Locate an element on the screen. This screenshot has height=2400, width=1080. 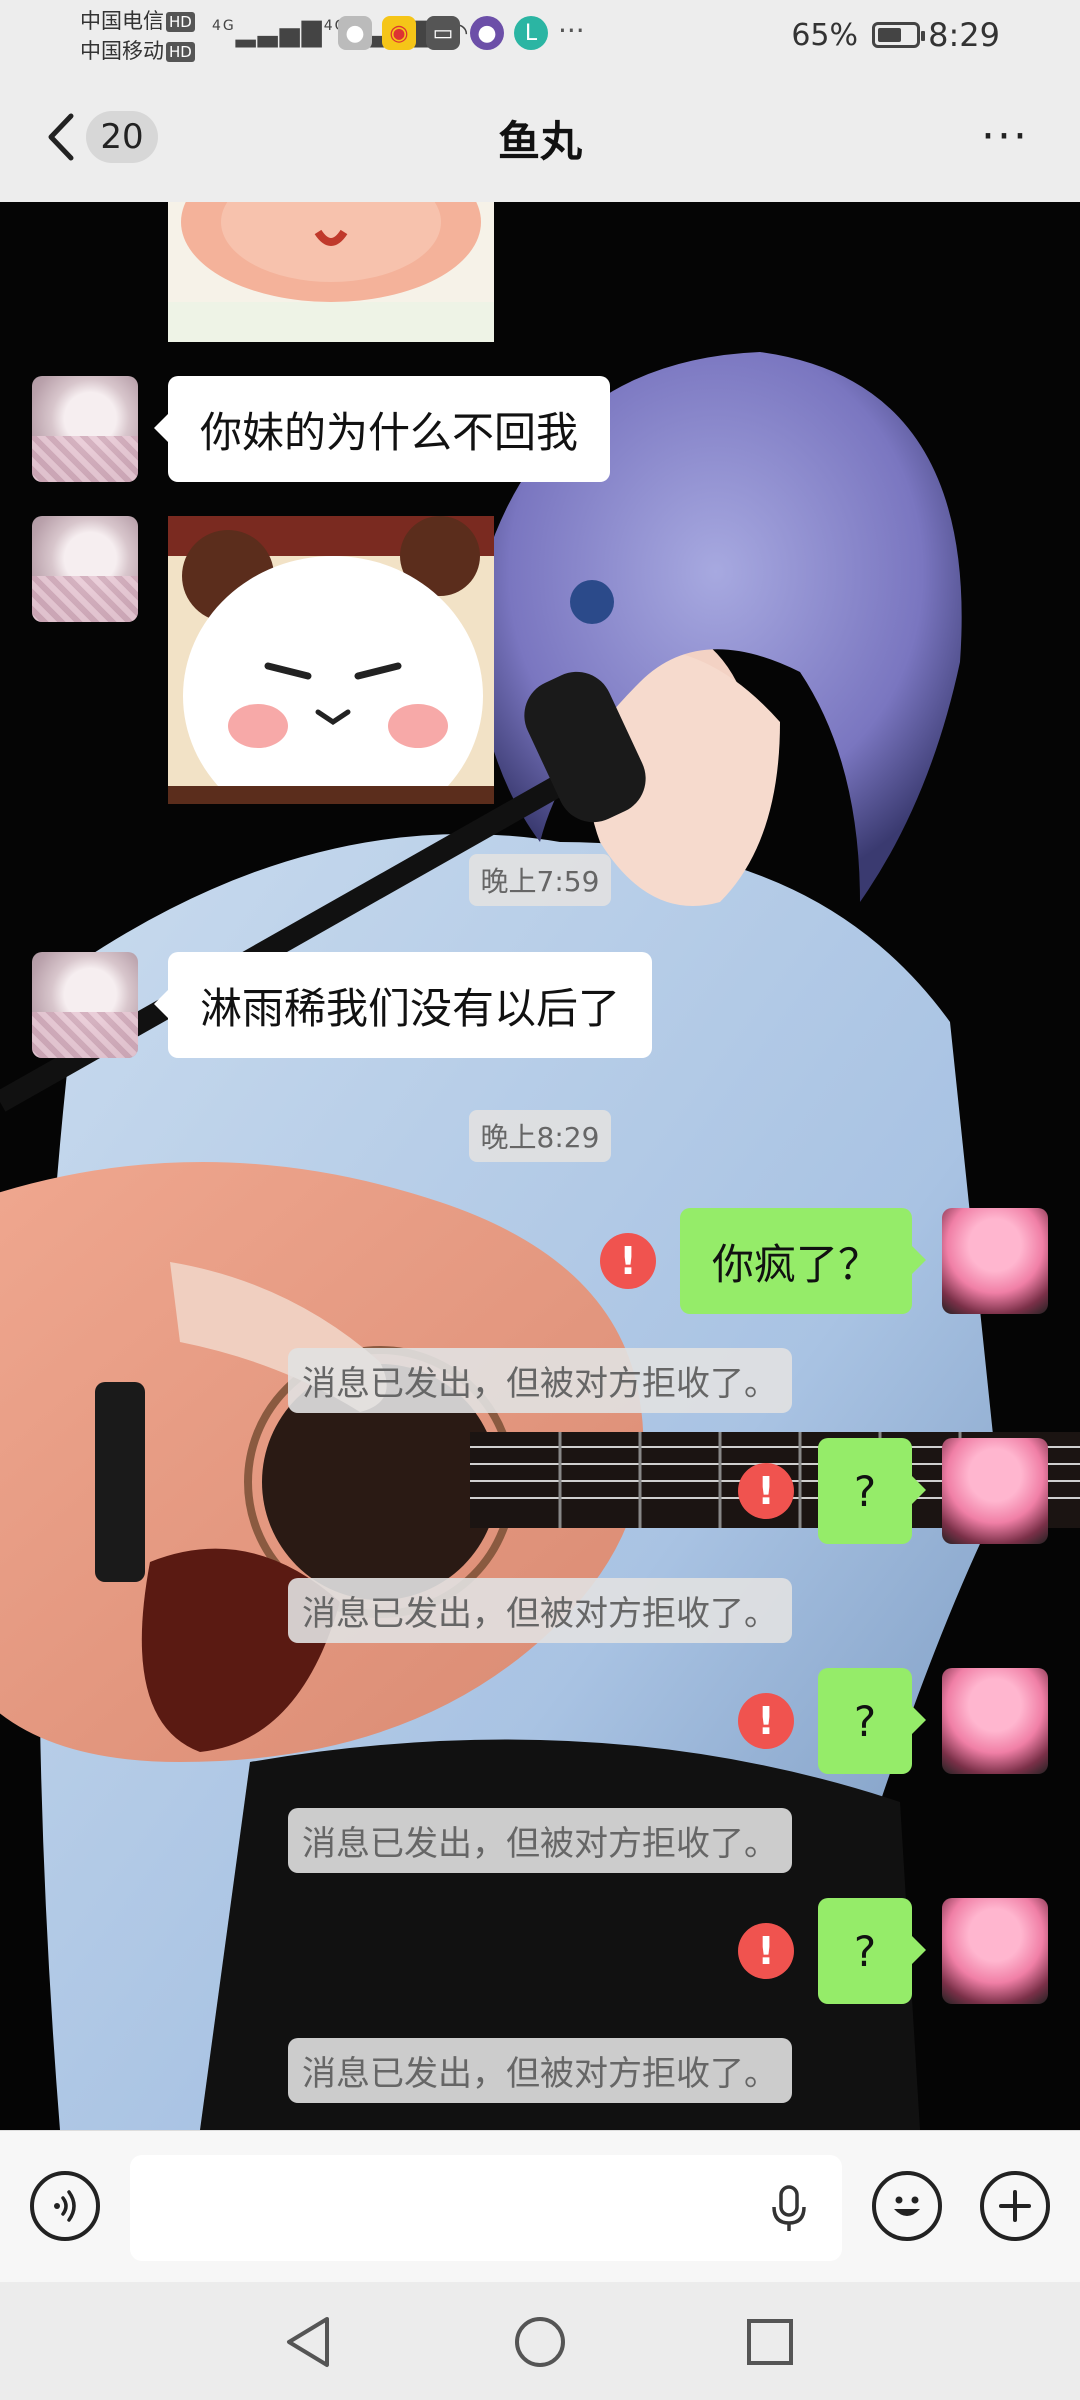
sent-message: 你疯了？ is located at coordinates (803, 1261).